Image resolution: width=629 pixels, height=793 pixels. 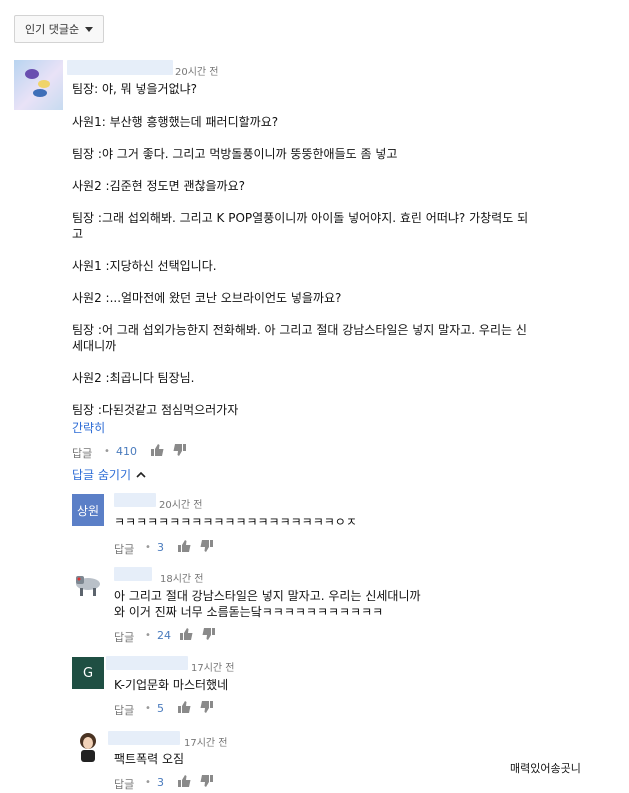 What do you see at coordinates (207, 298) in the screenshot?
I see `comment-line: 사원2 :...얼마전에 왔던 코난 오브라이언도 넣을까요?` at bounding box center [207, 298].